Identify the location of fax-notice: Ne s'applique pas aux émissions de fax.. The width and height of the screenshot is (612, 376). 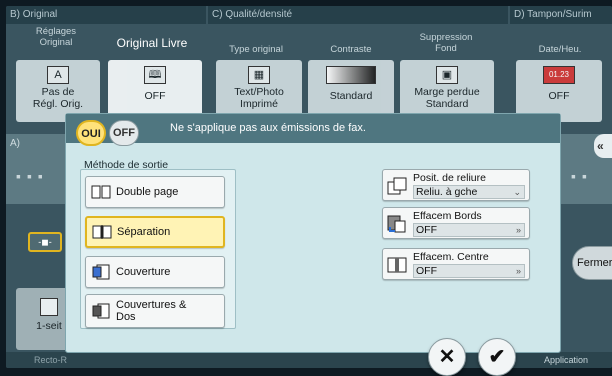
(268, 128).